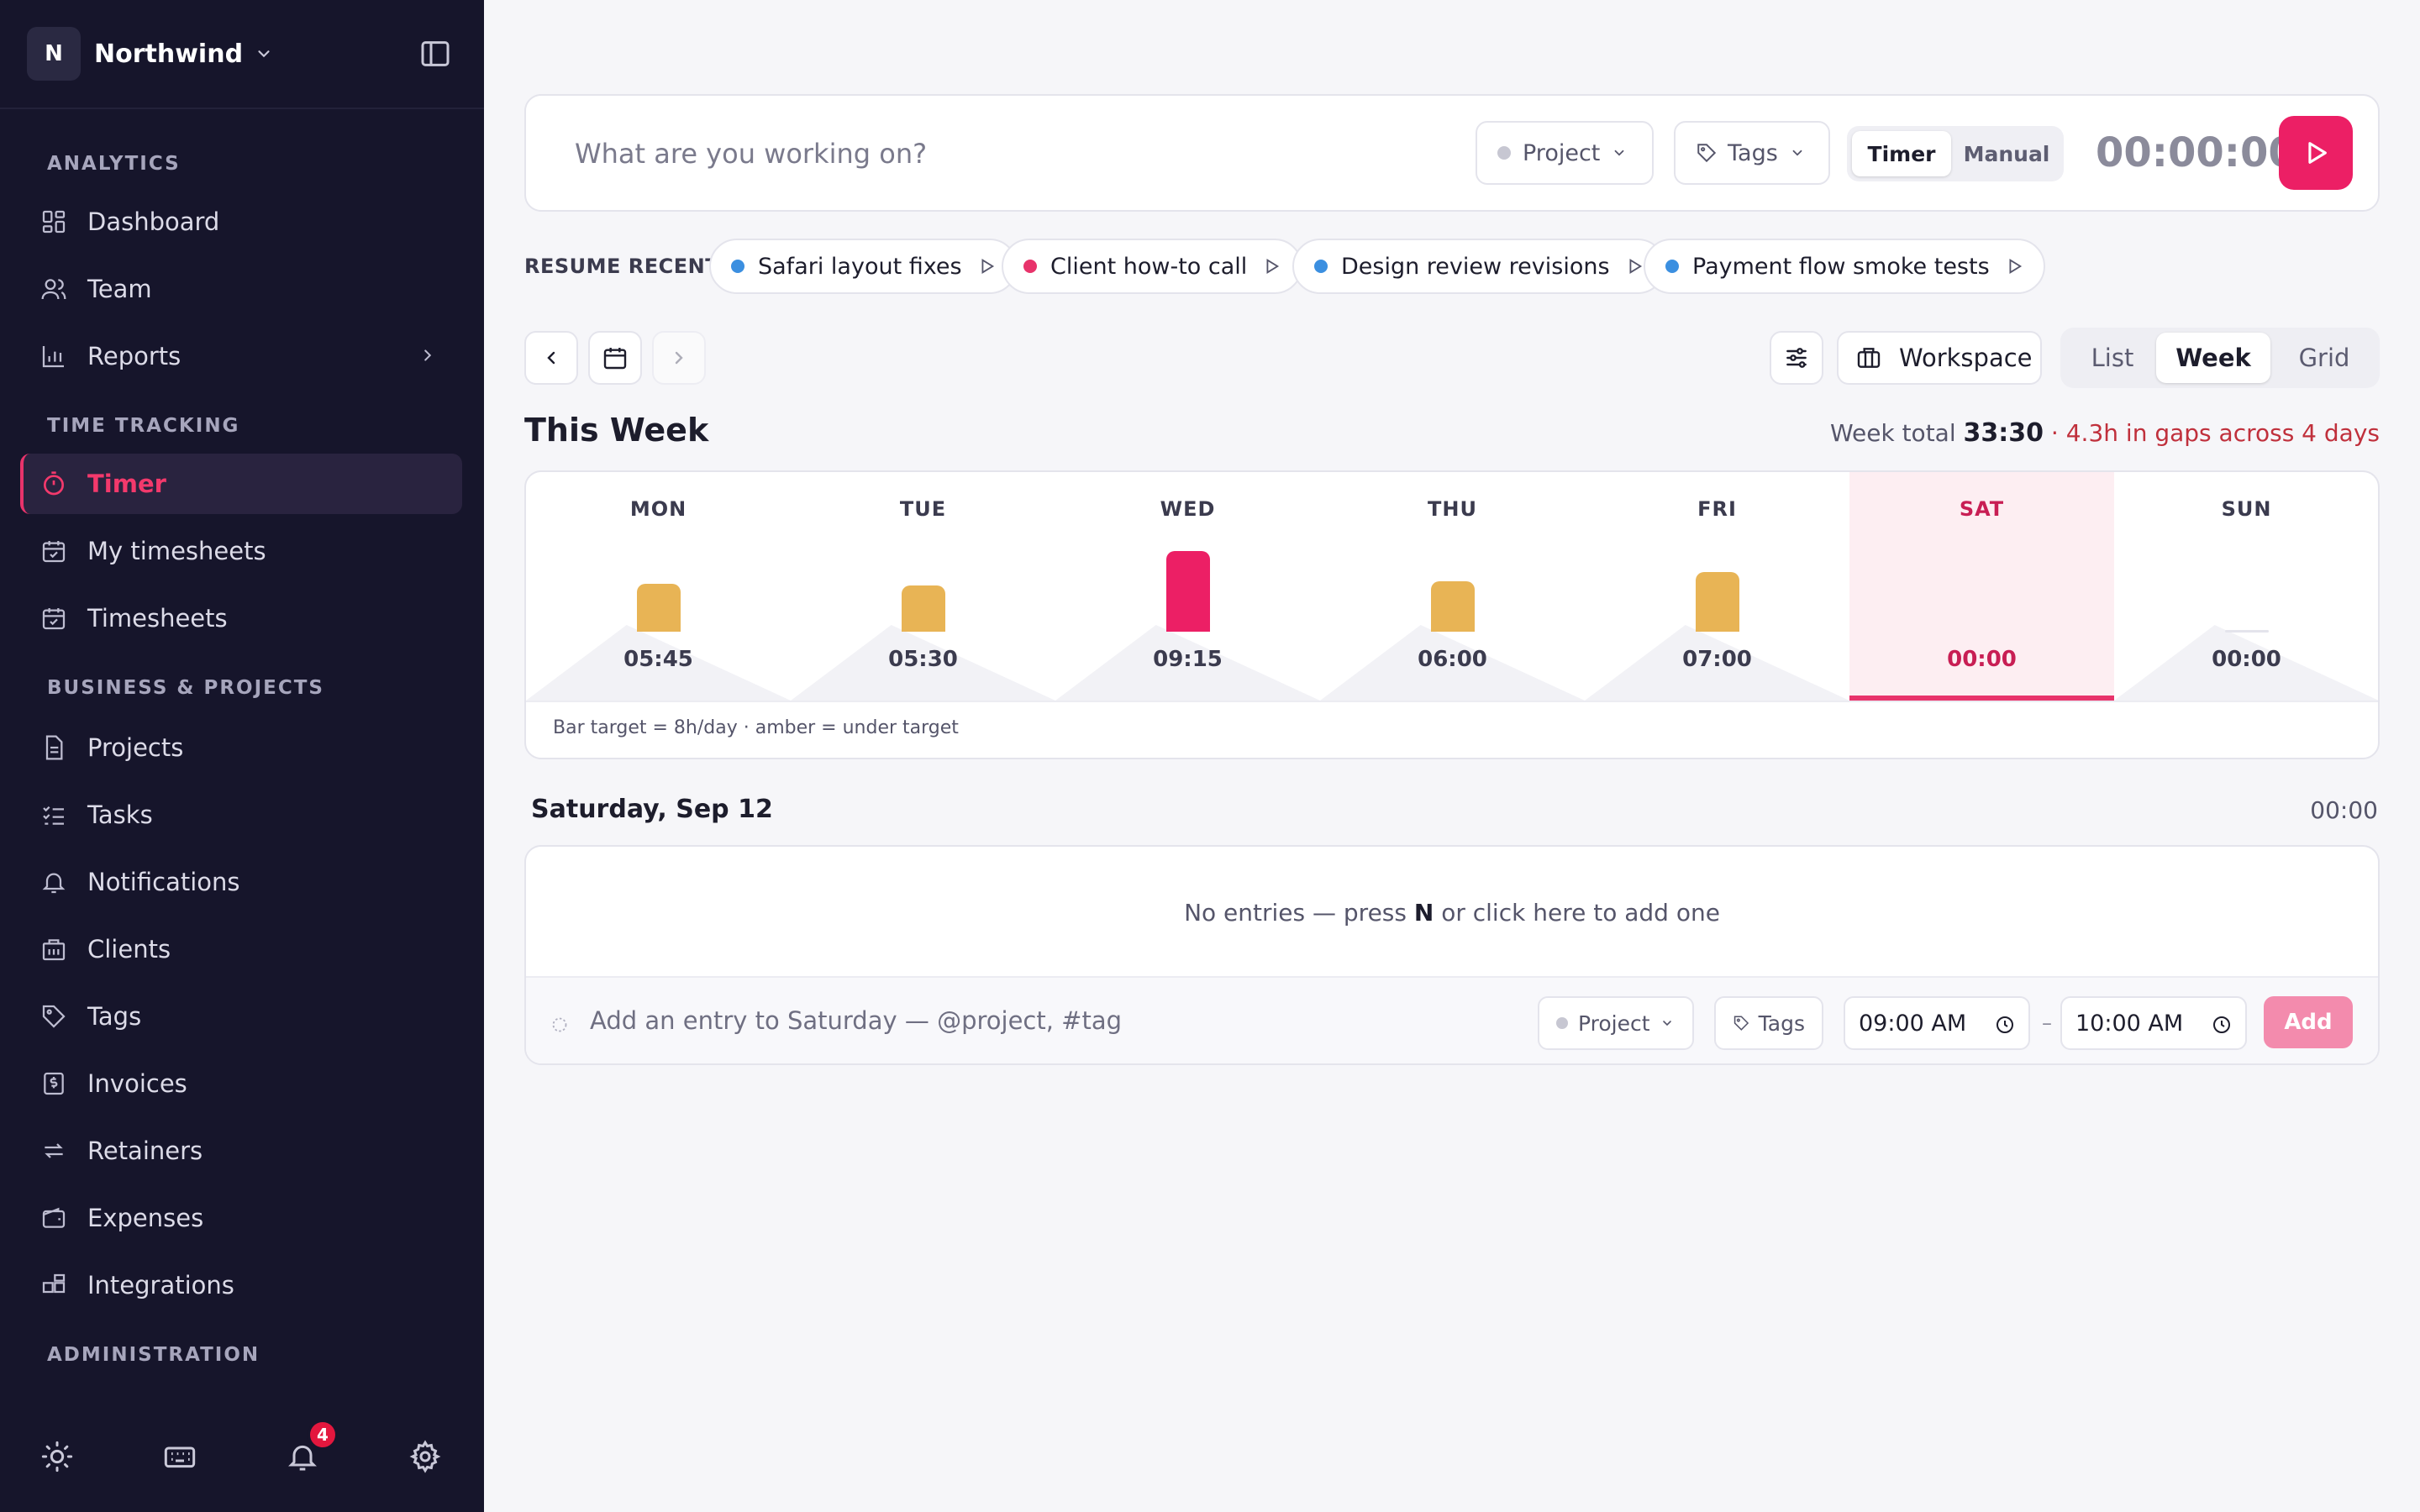 This screenshot has height=1512, width=2420. What do you see at coordinates (679, 358) in the screenshot?
I see `next-week-button` at bounding box center [679, 358].